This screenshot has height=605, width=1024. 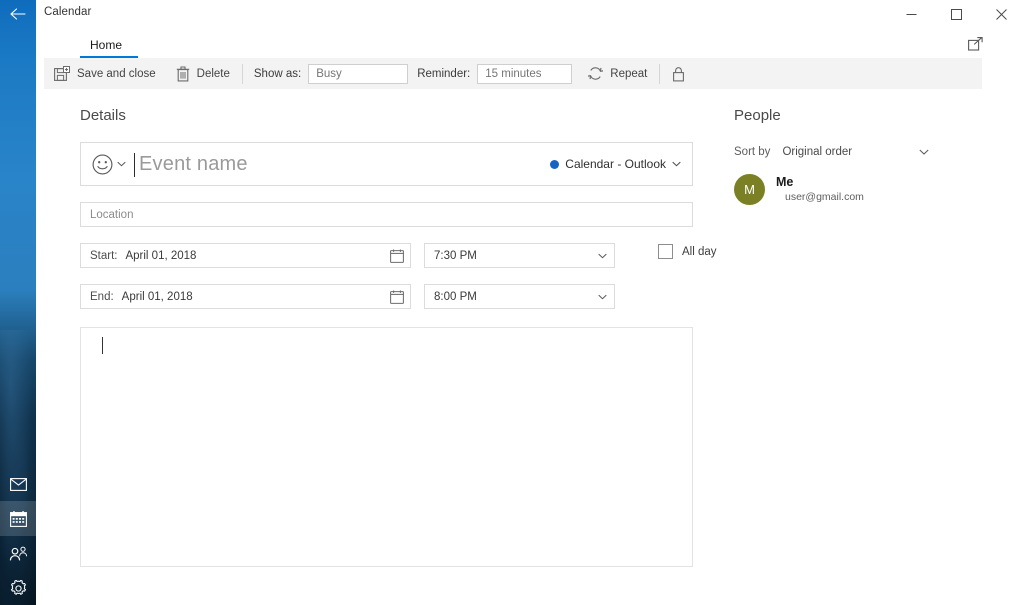 What do you see at coordinates (245, 296) in the screenshot?
I see `end-date-input: End: April 01, 2018` at bounding box center [245, 296].